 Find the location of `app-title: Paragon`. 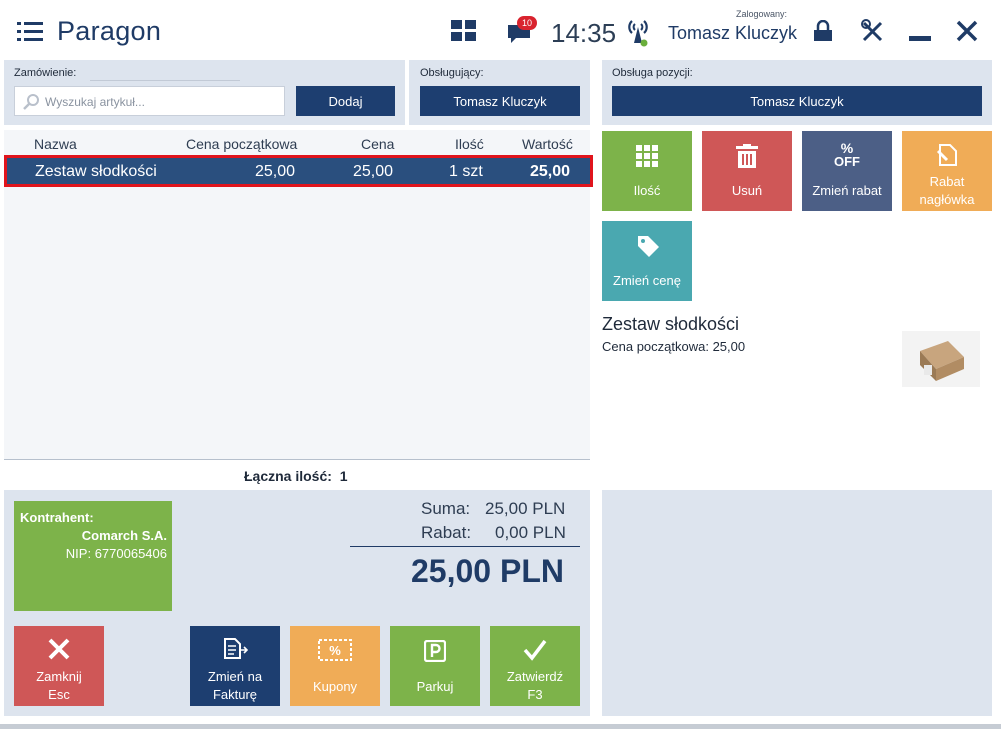

app-title: Paragon is located at coordinates (109, 31).